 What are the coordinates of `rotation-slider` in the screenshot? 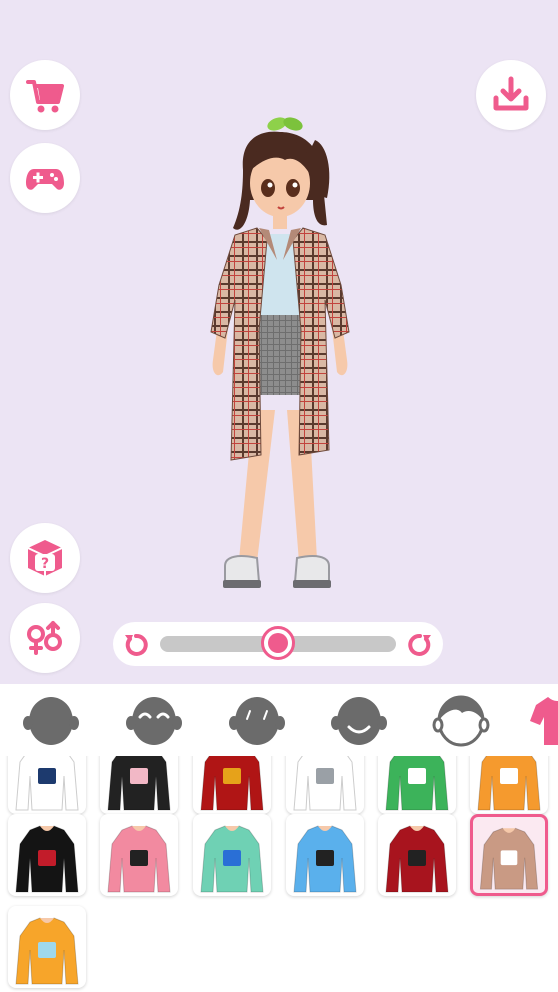 It's located at (278, 644).